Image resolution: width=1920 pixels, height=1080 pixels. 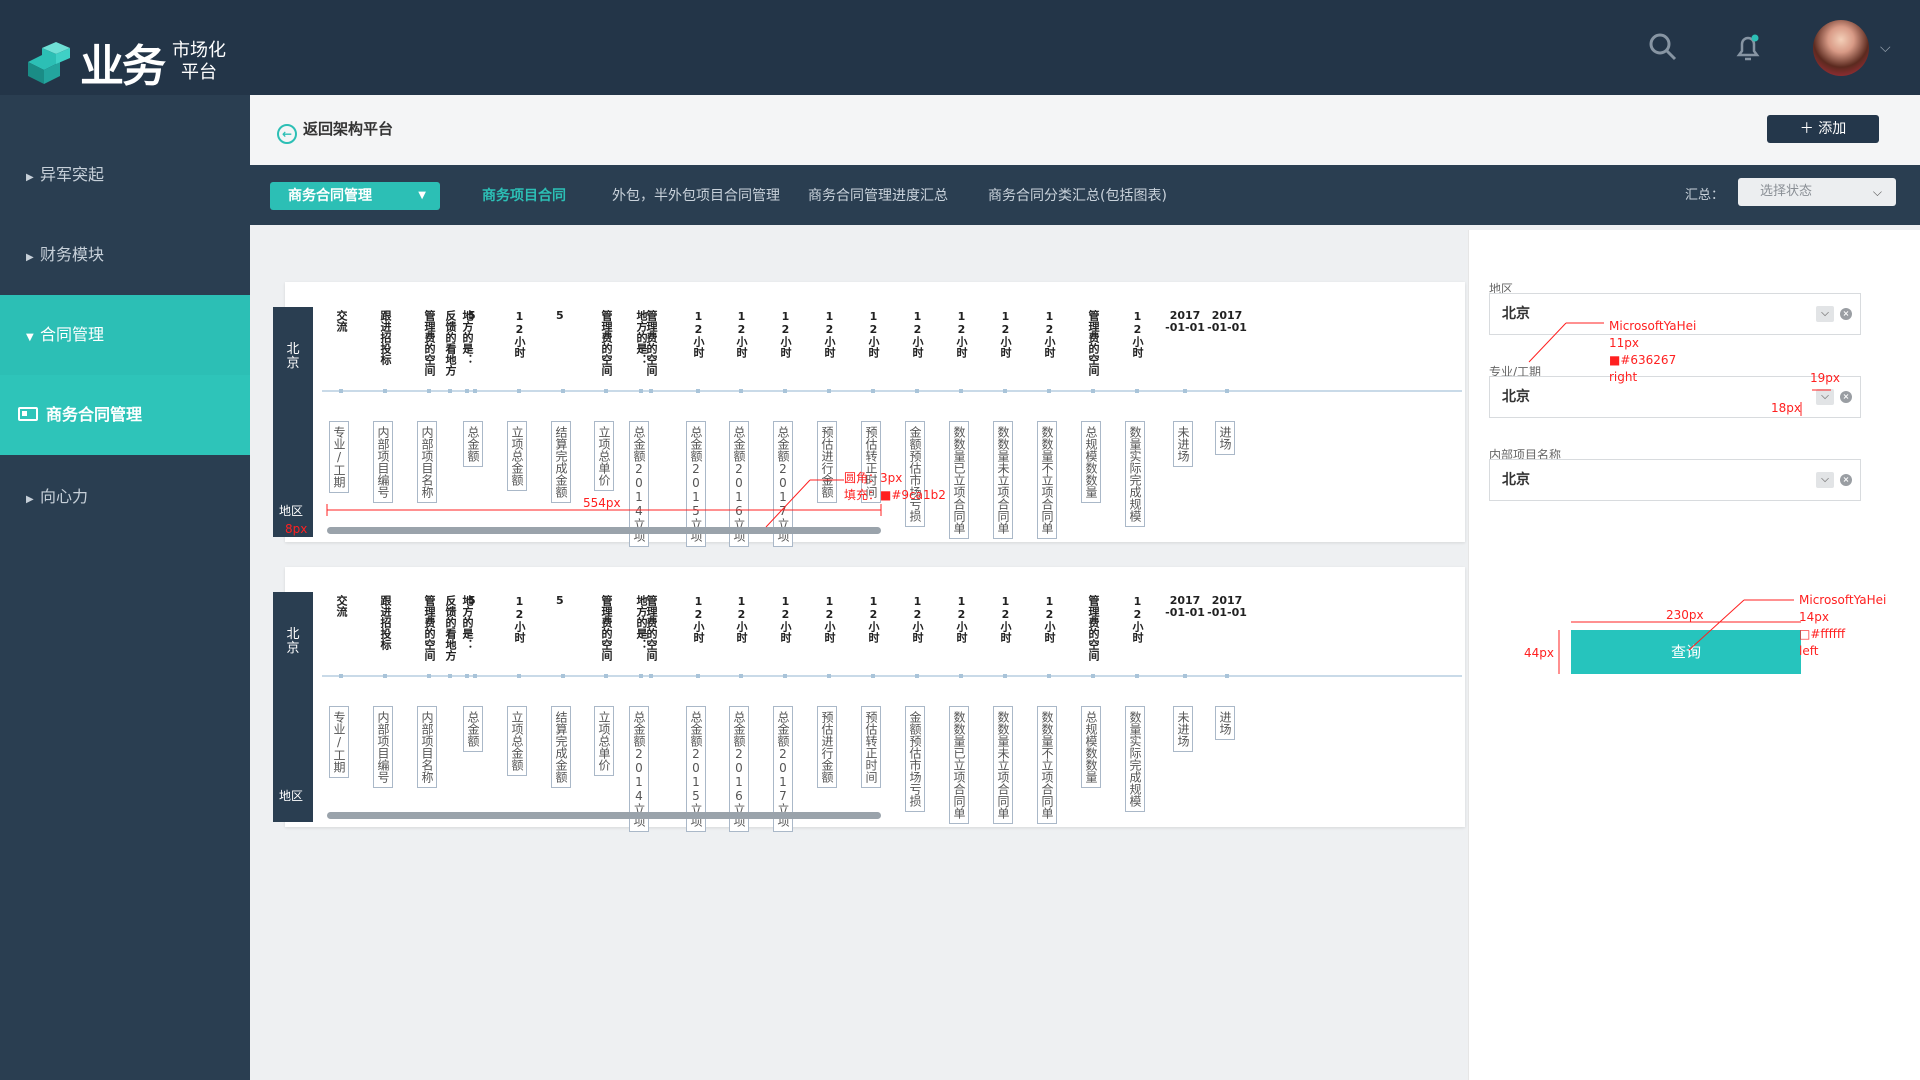 What do you see at coordinates (871, 747) in the screenshot?
I see `timeline-box: 预估转正时间` at bounding box center [871, 747].